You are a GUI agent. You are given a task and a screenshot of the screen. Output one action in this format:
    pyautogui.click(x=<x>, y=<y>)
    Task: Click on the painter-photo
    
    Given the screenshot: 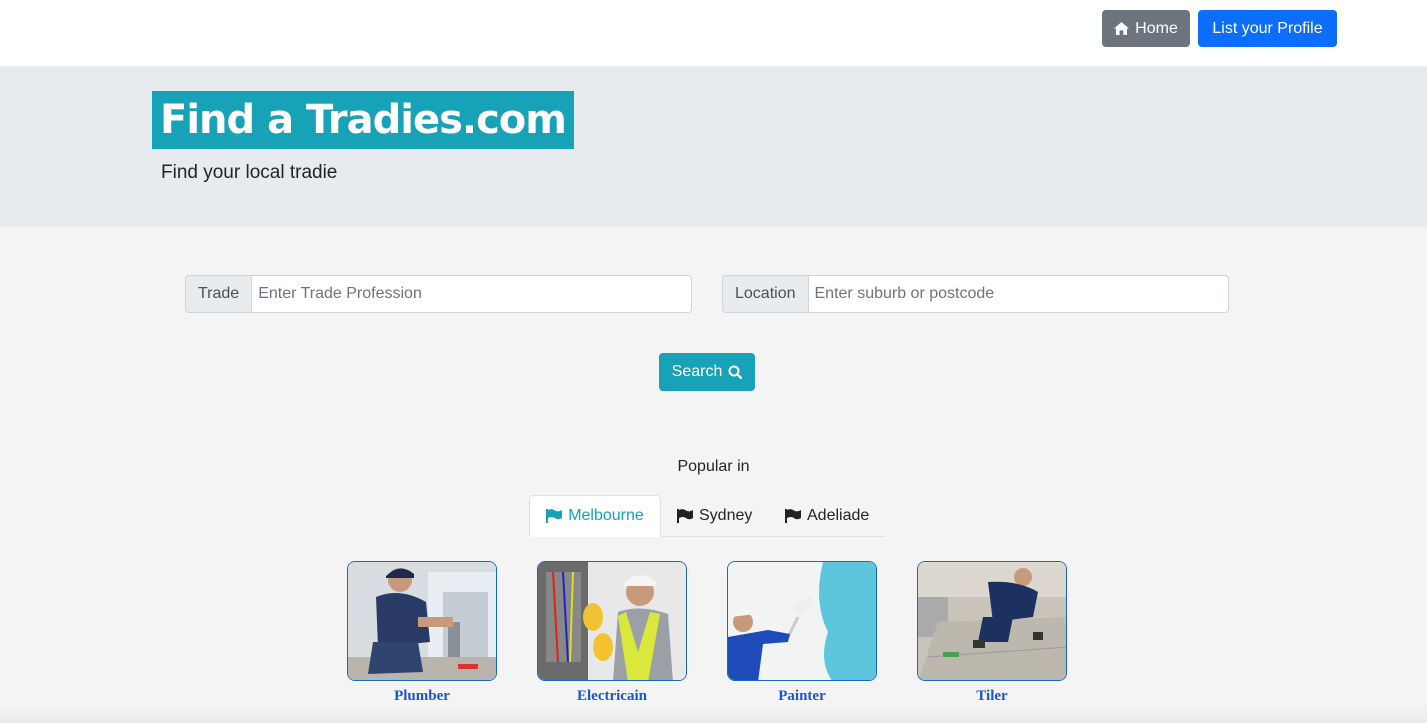 What is the action you would take?
    pyautogui.click(x=802, y=621)
    